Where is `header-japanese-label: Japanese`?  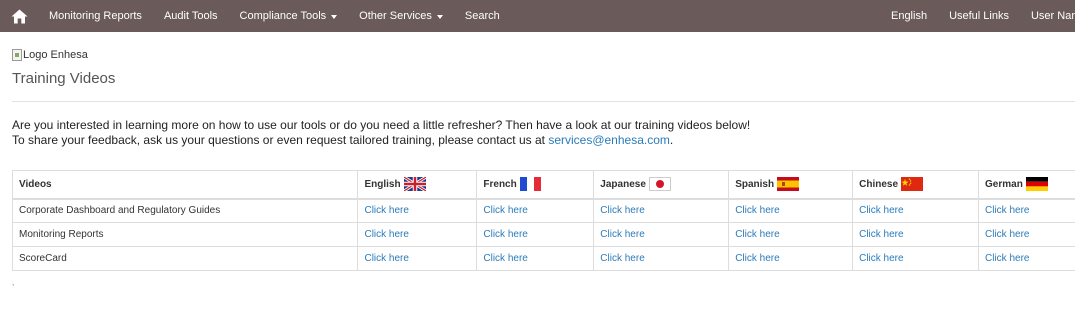 header-japanese-label: Japanese is located at coordinates (623, 184).